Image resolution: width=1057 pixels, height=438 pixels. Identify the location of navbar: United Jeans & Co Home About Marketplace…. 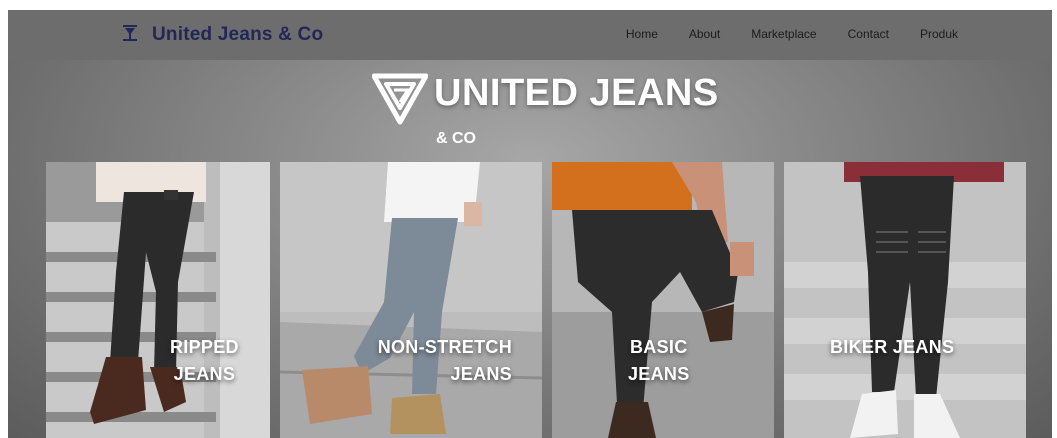
(530, 35).